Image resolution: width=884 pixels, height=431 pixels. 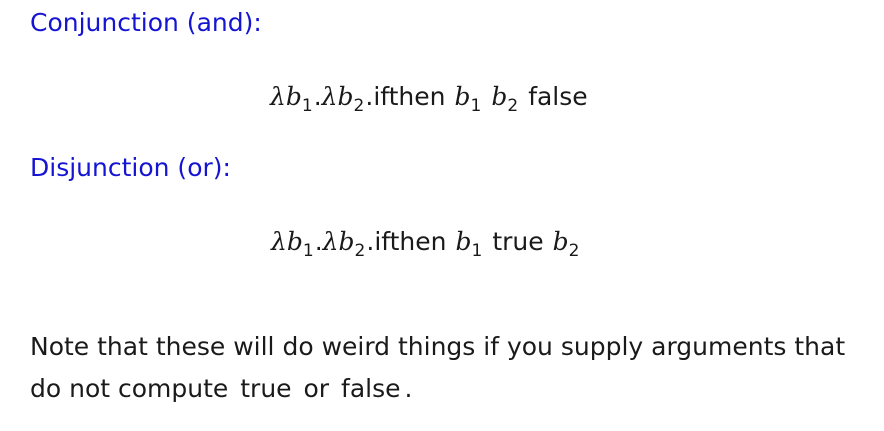 What do you see at coordinates (130, 167) in the screenshot?
I see `disjunction-heading: Disjunction (or):` at bounding box center [130, 167].